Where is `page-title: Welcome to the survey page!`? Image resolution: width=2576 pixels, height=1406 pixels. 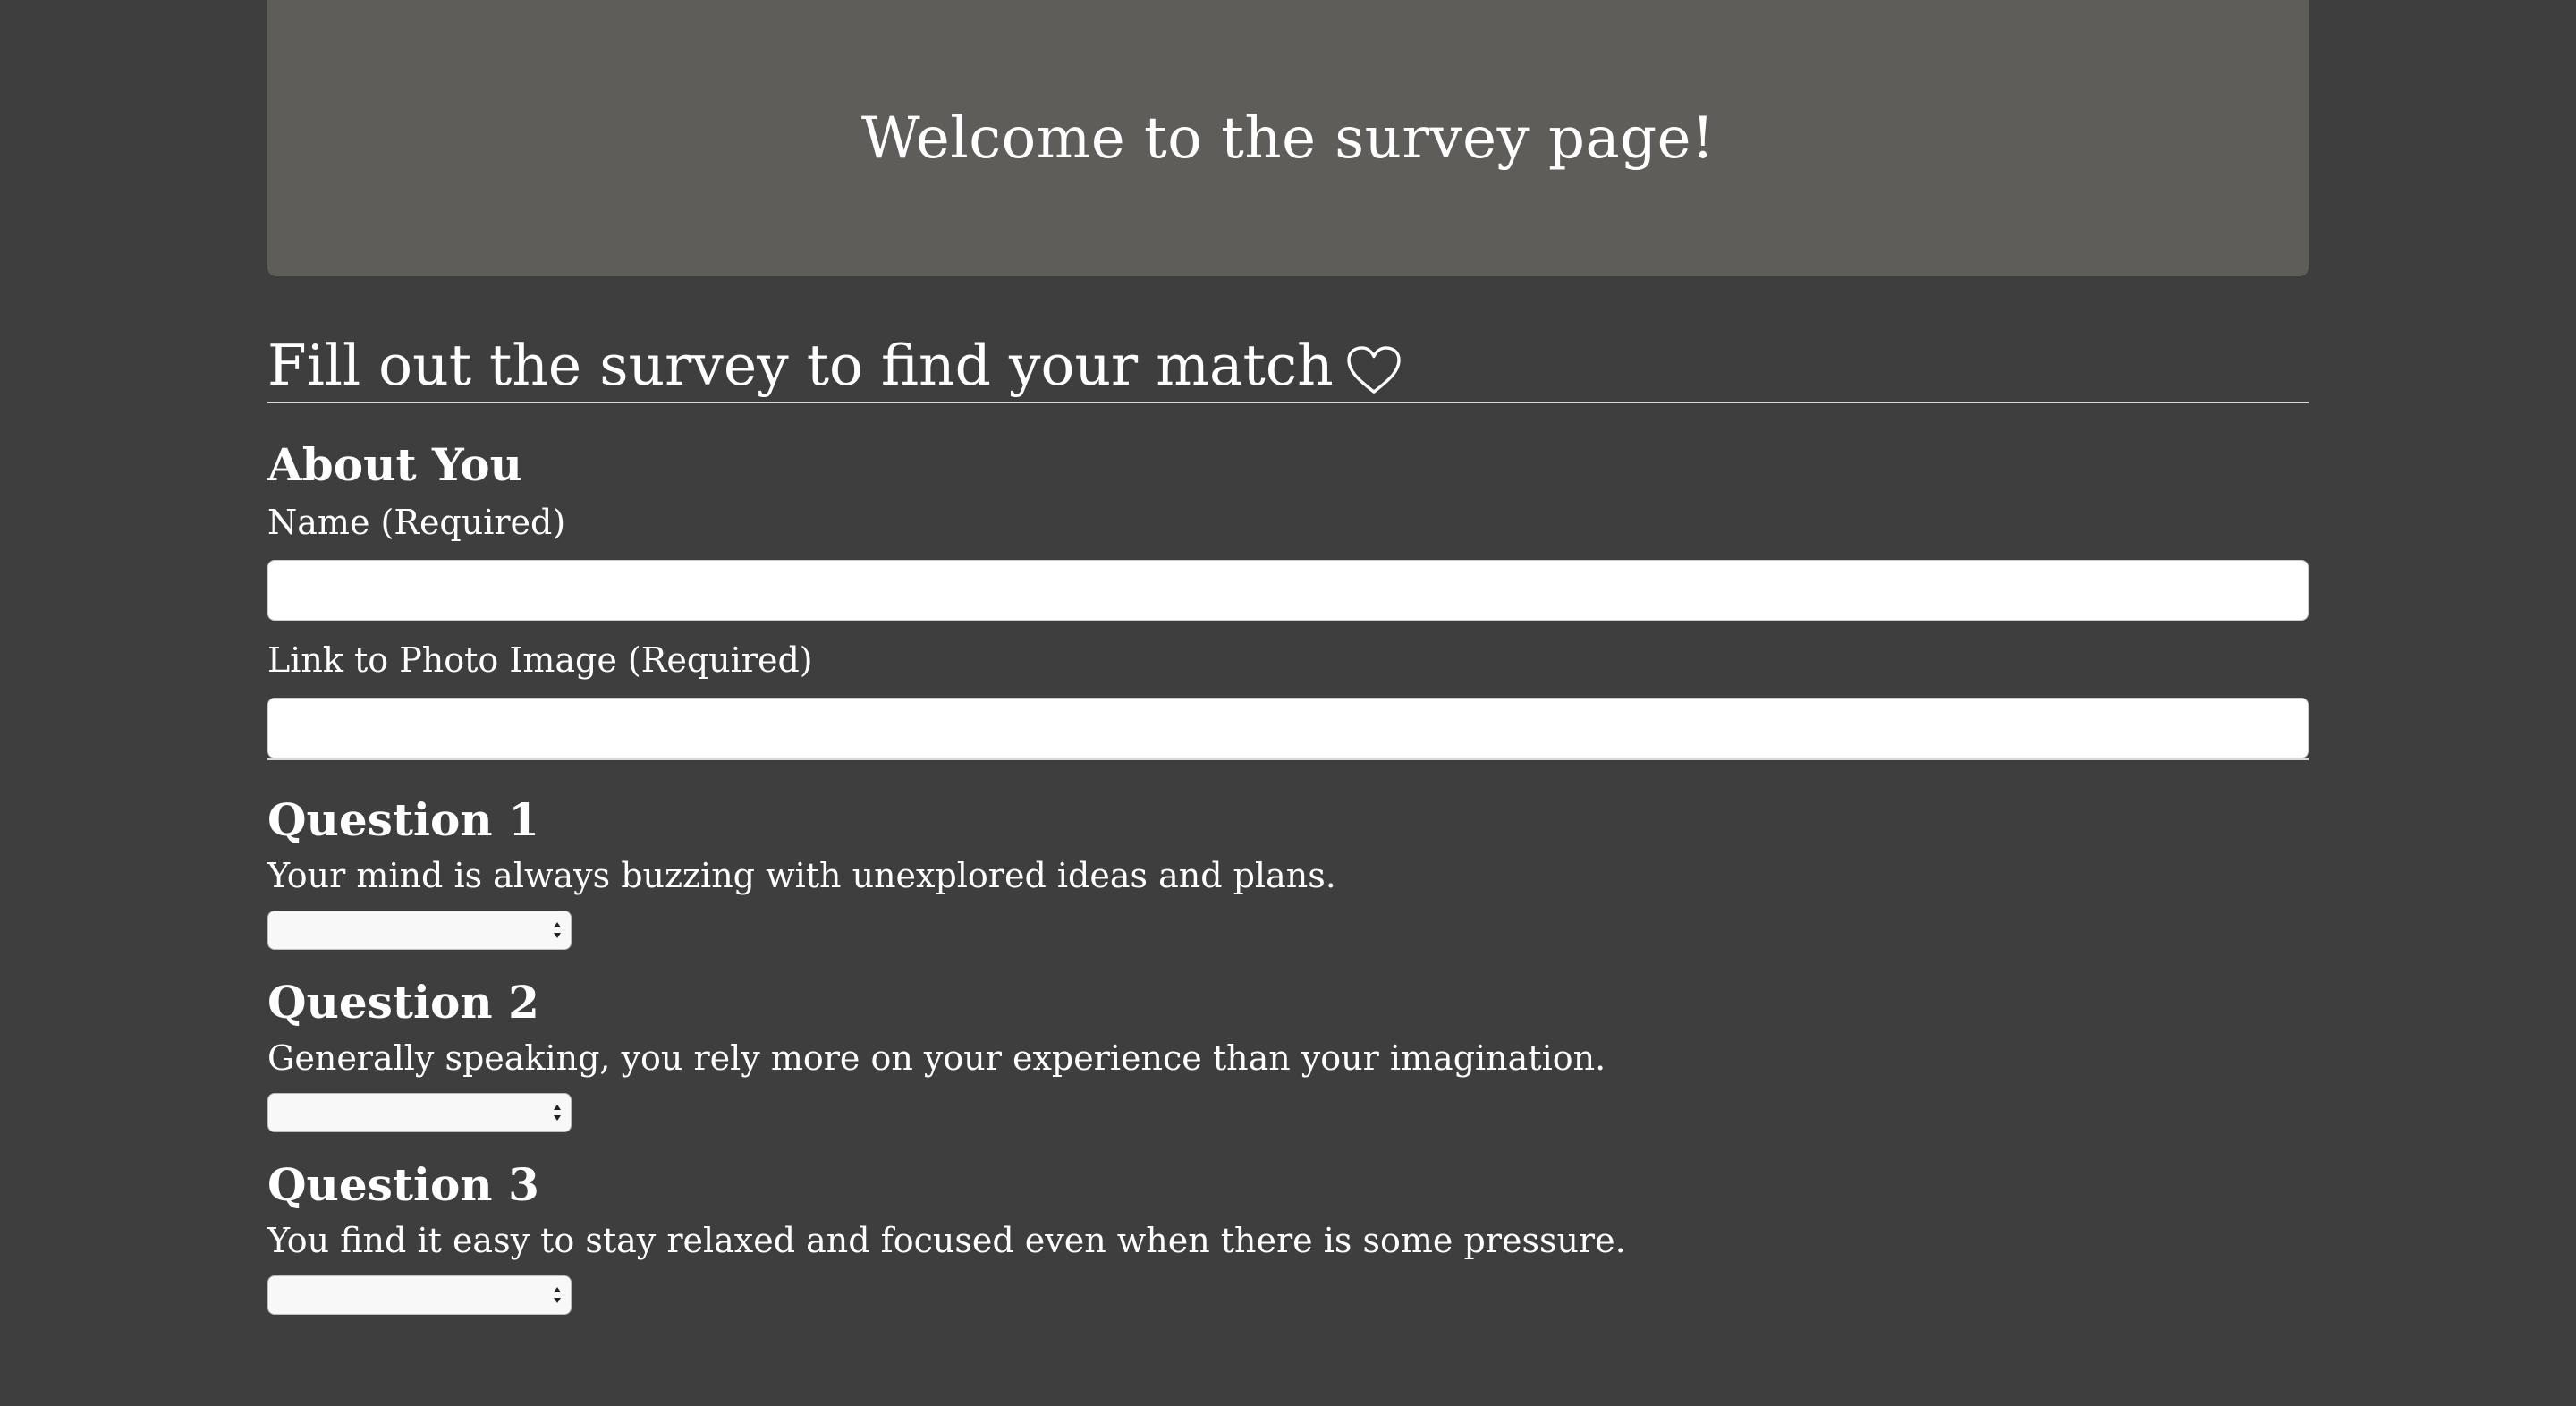 page-title: Welcome to the survey page! is located at coordinates (1288, 139).